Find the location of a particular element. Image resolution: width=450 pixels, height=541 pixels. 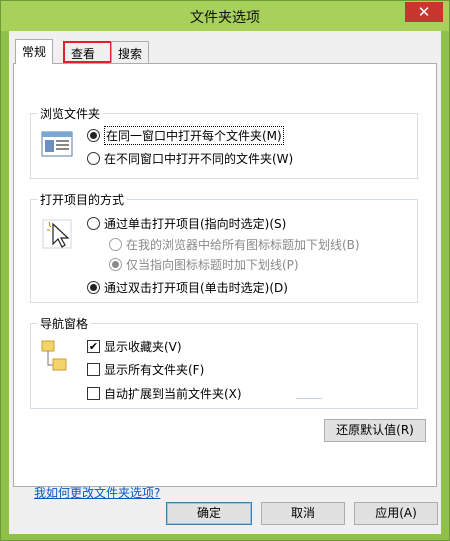

pointer-click-icon is located at coordinates (57, 235).